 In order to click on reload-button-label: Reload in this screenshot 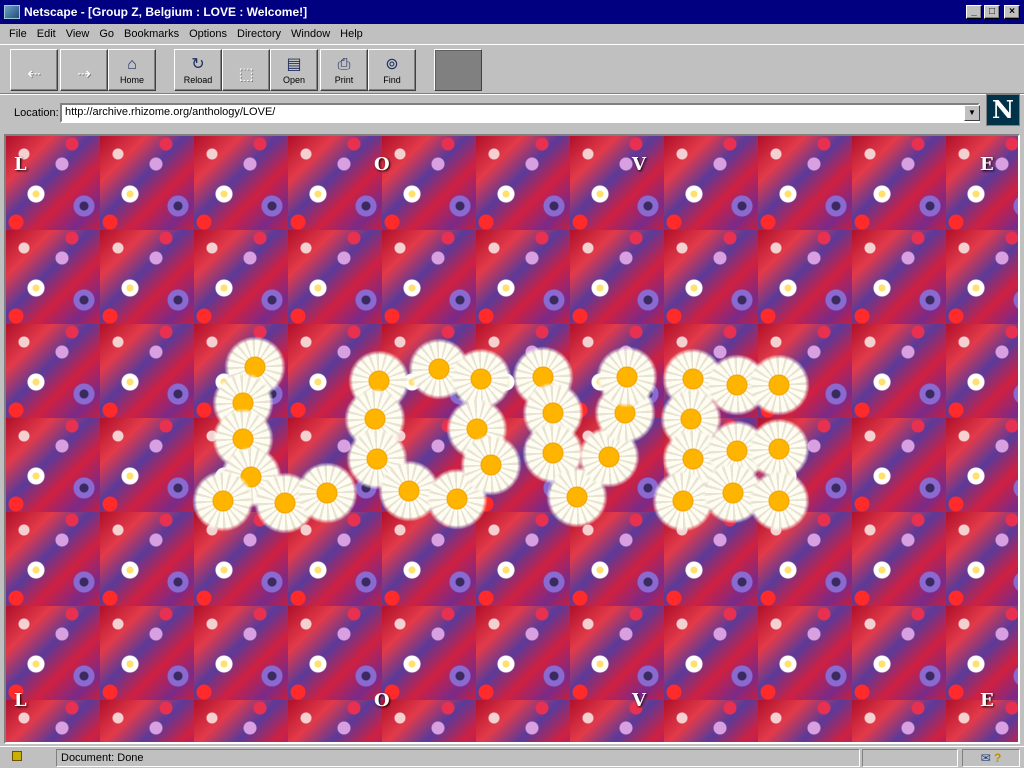, I will do `click(198, 80)`.